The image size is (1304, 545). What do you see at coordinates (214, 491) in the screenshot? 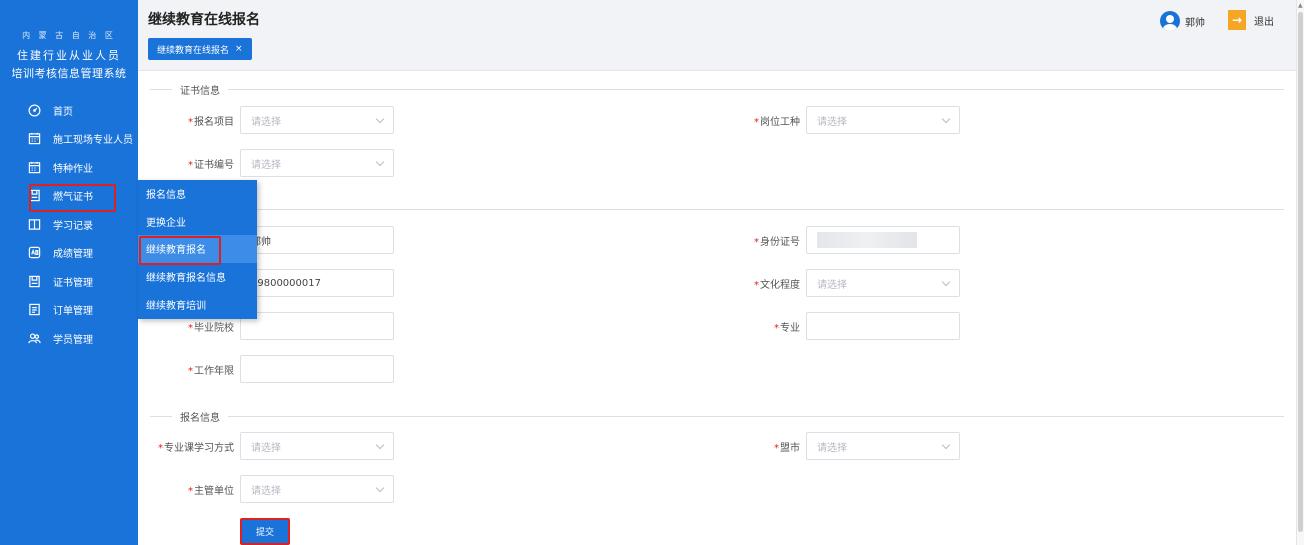
I see `field-label: 主管单位` at bounding box center [214, 491].